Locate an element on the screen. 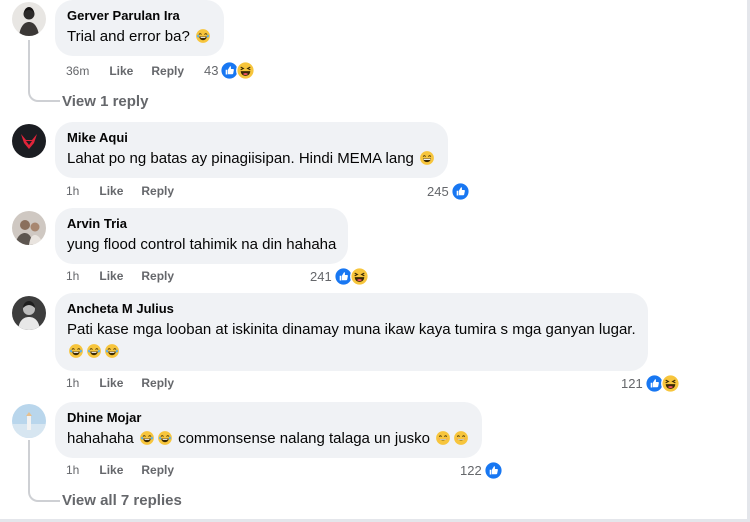 This screenshot has height=522, width=750. reaction-summary: 241 is located at coordinates (339, 276).